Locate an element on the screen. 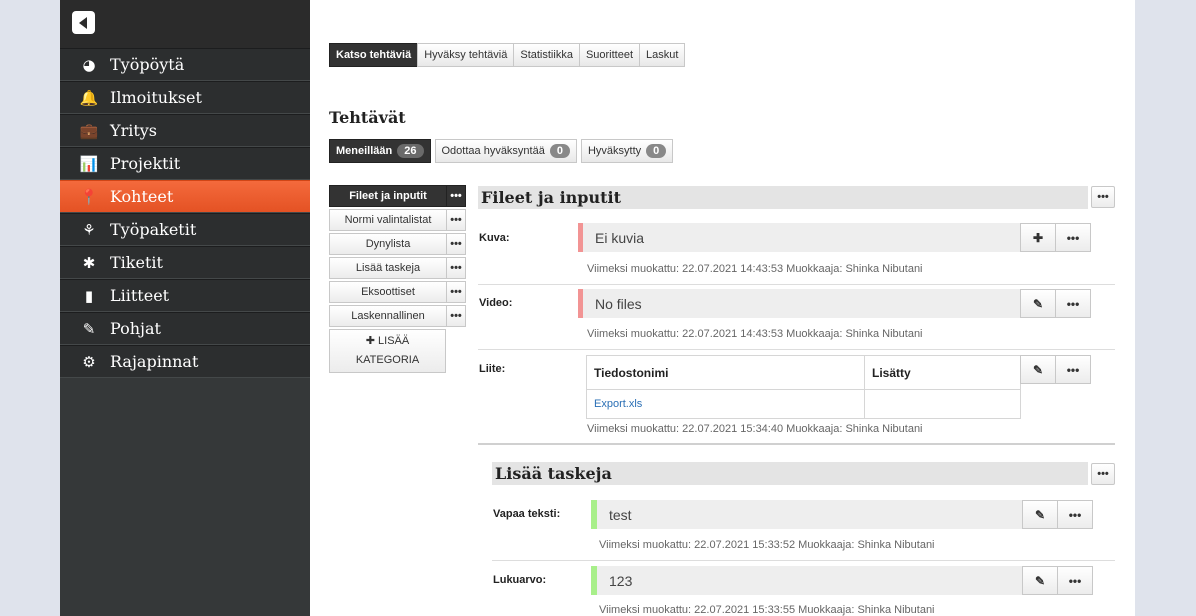  collapse-sidebar-icon is located at coordinates (83, 22).